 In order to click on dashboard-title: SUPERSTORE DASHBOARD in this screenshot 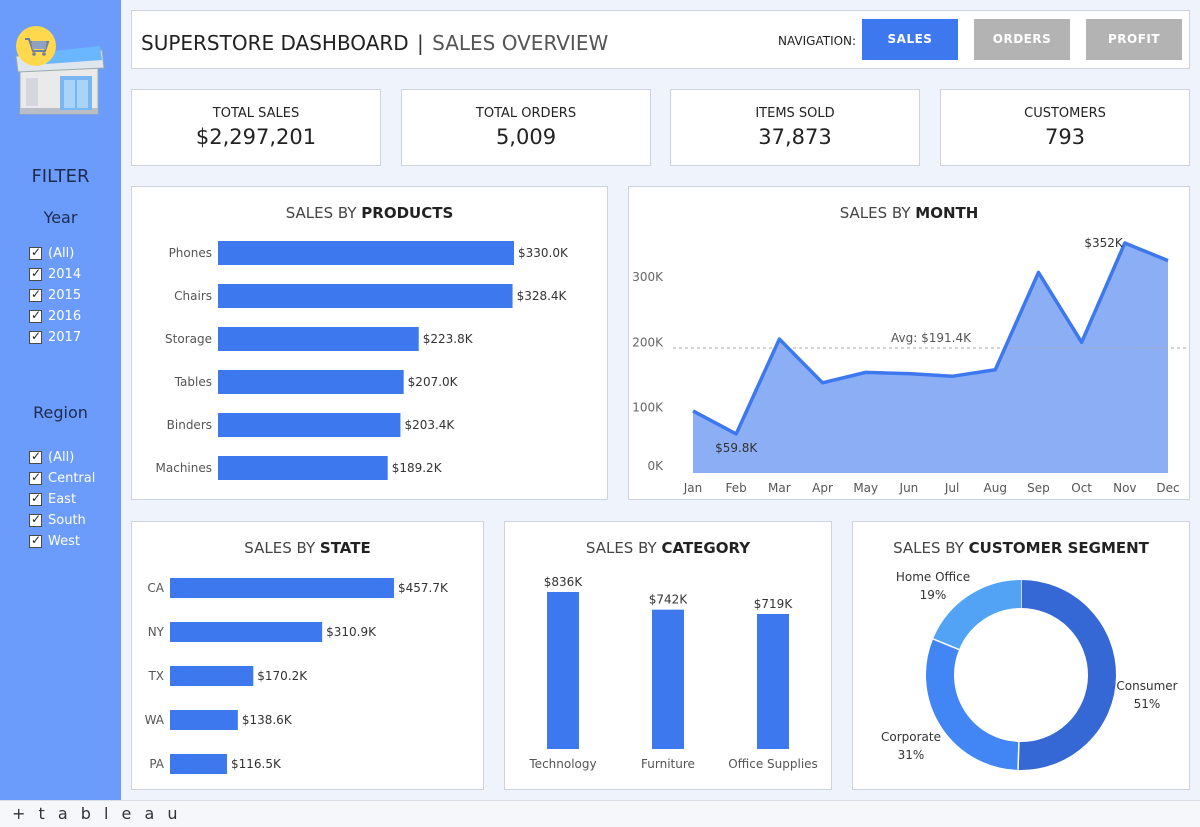, I will do `click(275, 43)`.